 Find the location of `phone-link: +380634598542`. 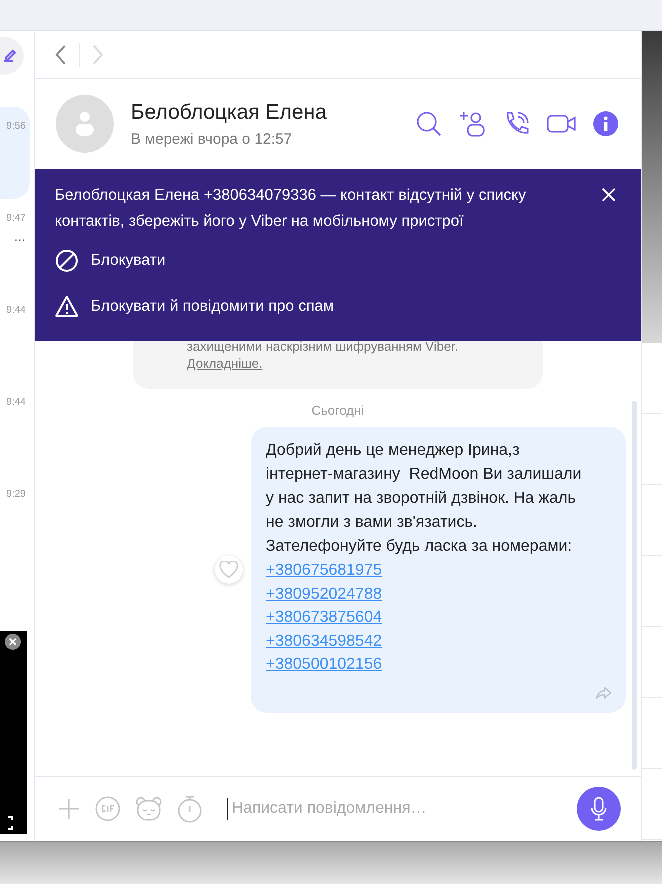

phone-link: +380634598542 is located at coordinates (324, 641).